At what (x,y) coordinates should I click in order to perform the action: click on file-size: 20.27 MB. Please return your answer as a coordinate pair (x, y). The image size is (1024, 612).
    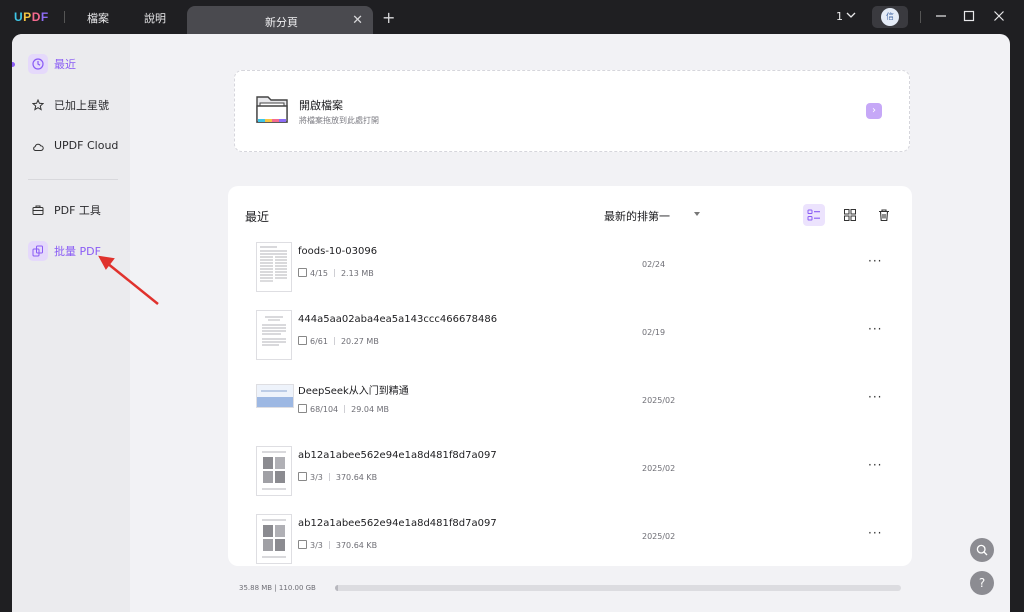
    Looking at the image, I should click on (359, 341).